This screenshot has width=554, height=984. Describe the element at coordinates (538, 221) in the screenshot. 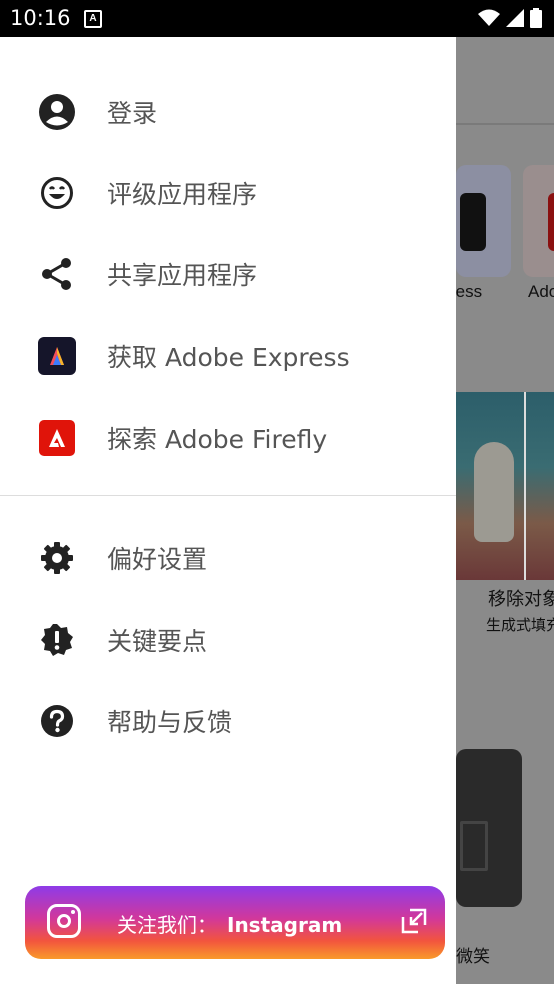

I see `adobe-tile` at that location.